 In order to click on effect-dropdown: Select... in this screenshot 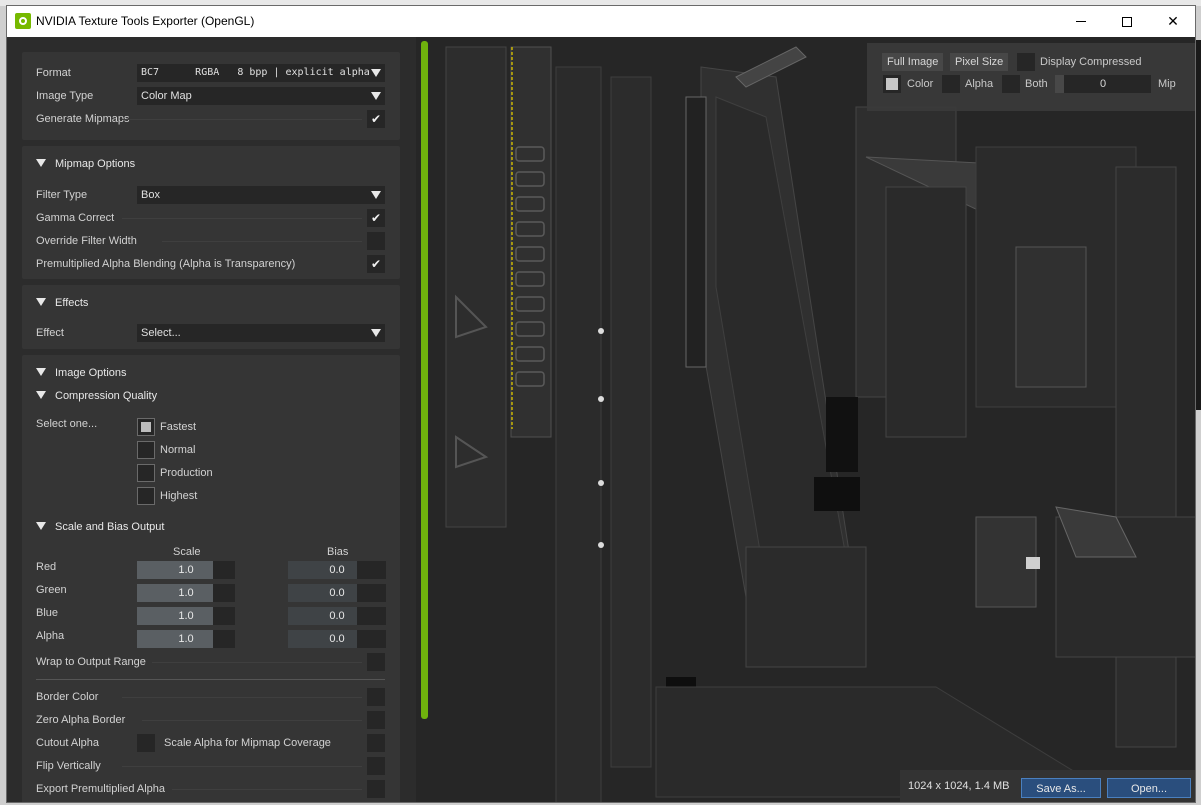, I will do `click(261, 333)`.